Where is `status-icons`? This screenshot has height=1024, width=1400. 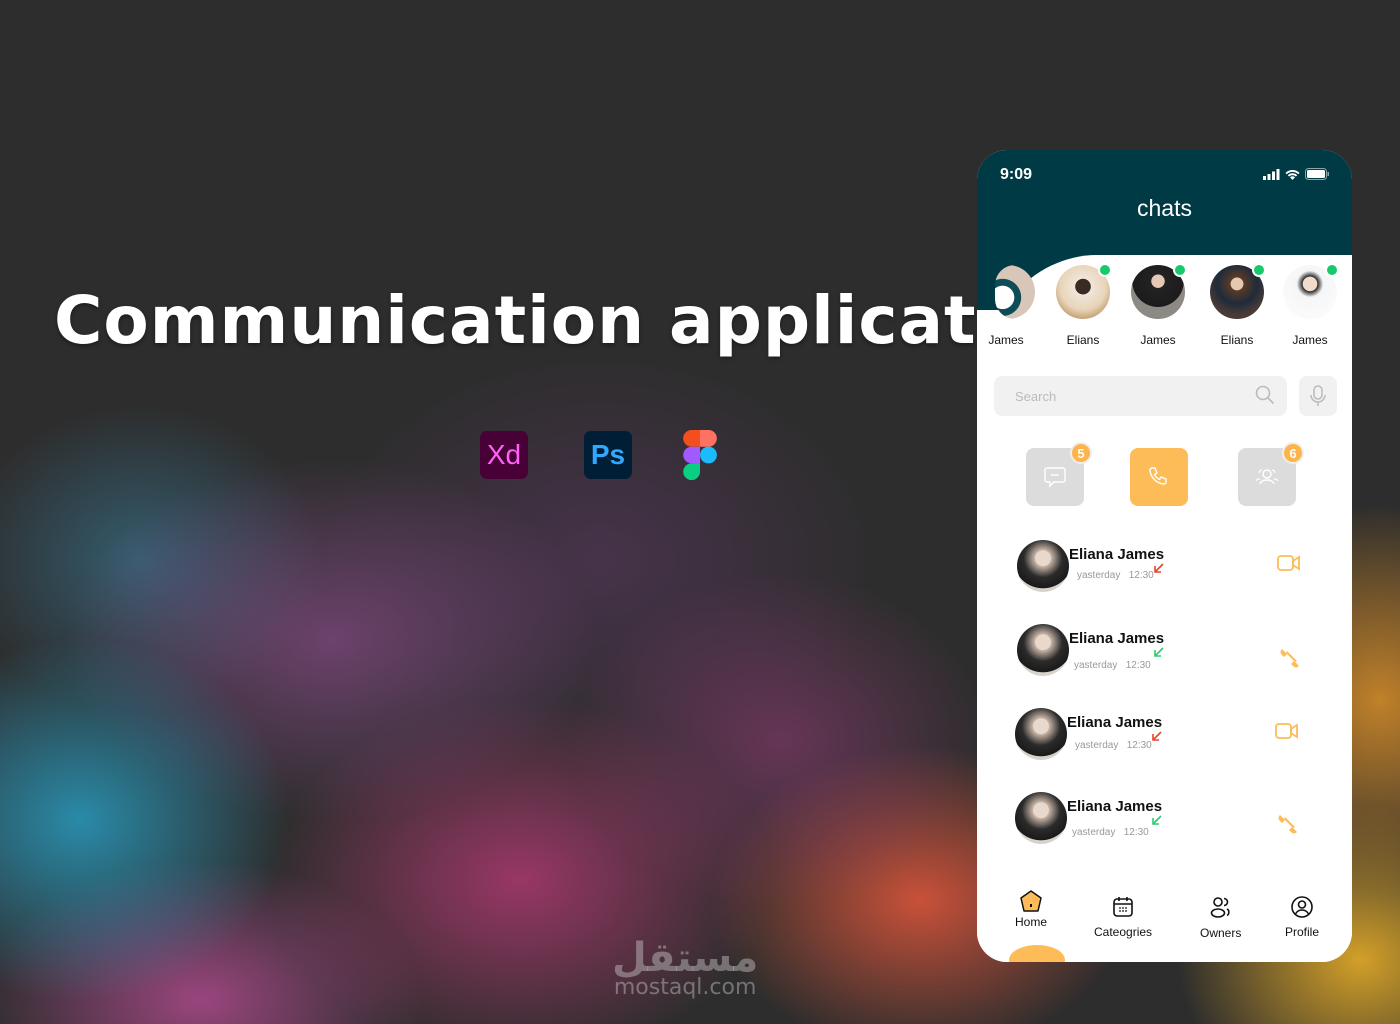
status-icons is located at coordinates (1296, 174).